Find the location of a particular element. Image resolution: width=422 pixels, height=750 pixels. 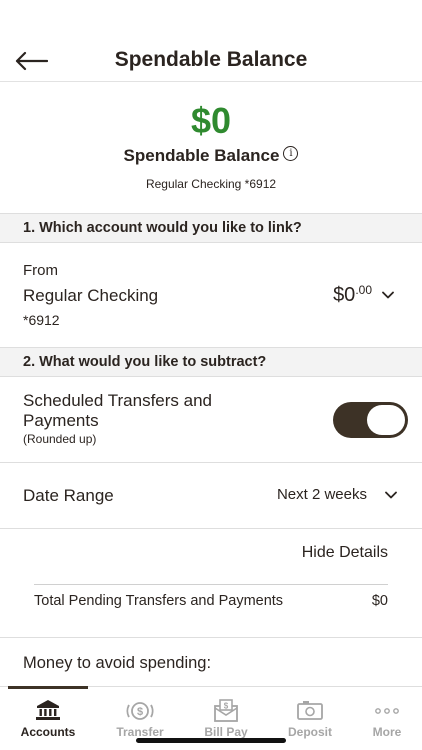

bill-pay-icon: $ is located at coordinates (226, 710).